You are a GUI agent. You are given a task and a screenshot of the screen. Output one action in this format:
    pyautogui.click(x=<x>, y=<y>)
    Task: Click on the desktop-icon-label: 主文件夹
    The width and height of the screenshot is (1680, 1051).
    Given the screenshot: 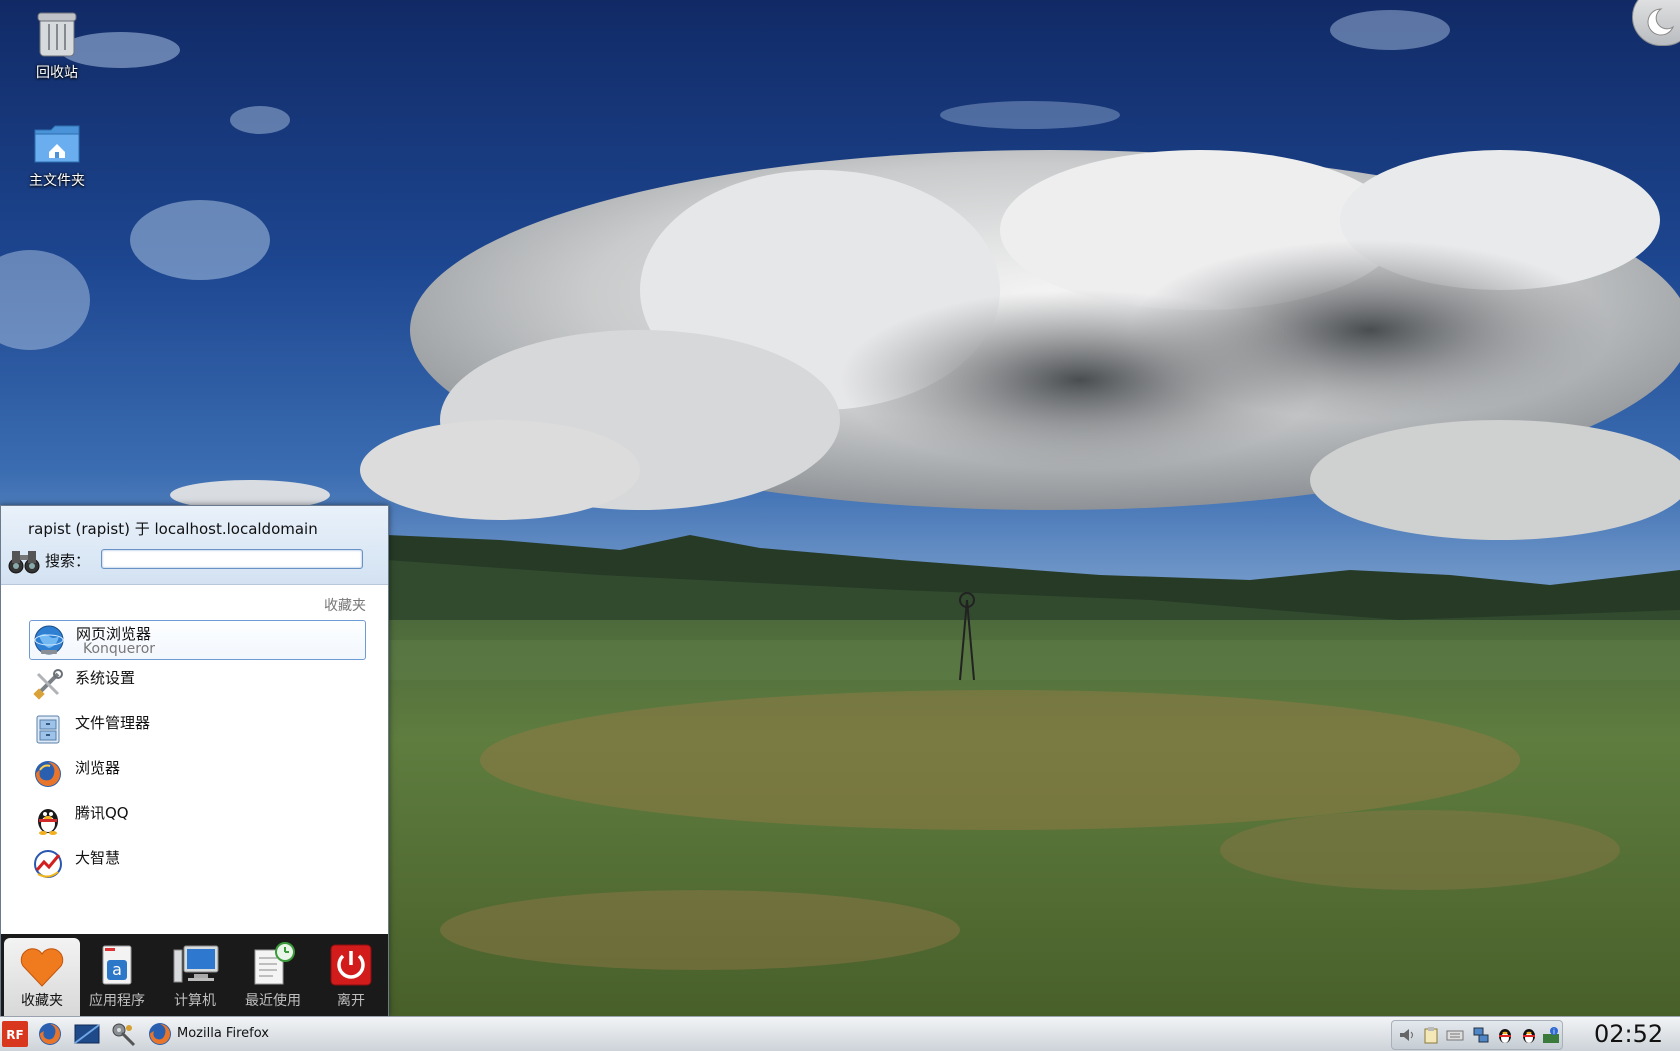 What is the action you would take?
    pyautogui.click(x=57, y=181)
    